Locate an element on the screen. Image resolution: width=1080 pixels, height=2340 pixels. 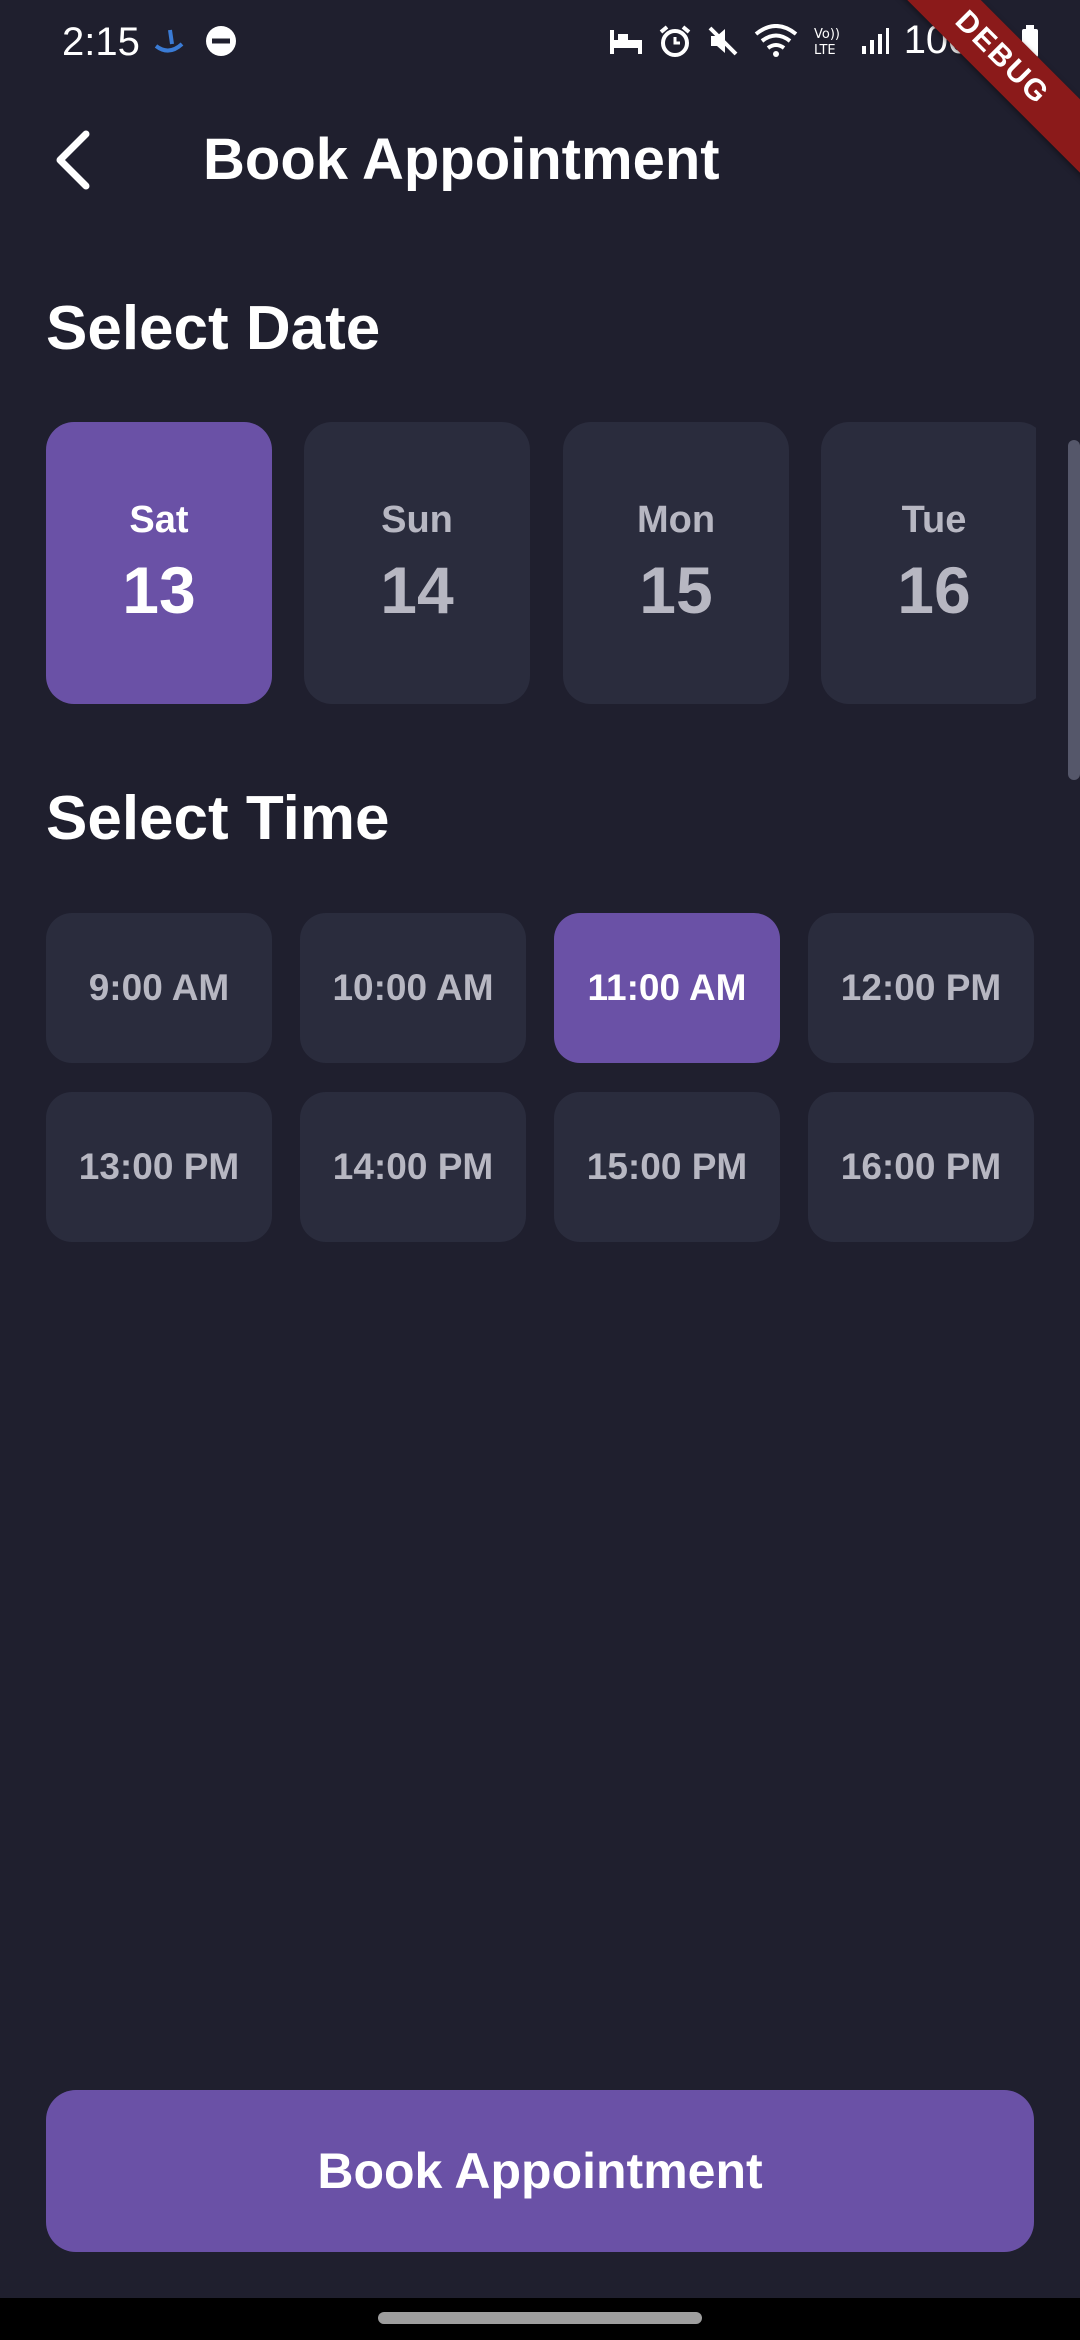
select-date-heading: Select Date is located at coordinates (213, 328).